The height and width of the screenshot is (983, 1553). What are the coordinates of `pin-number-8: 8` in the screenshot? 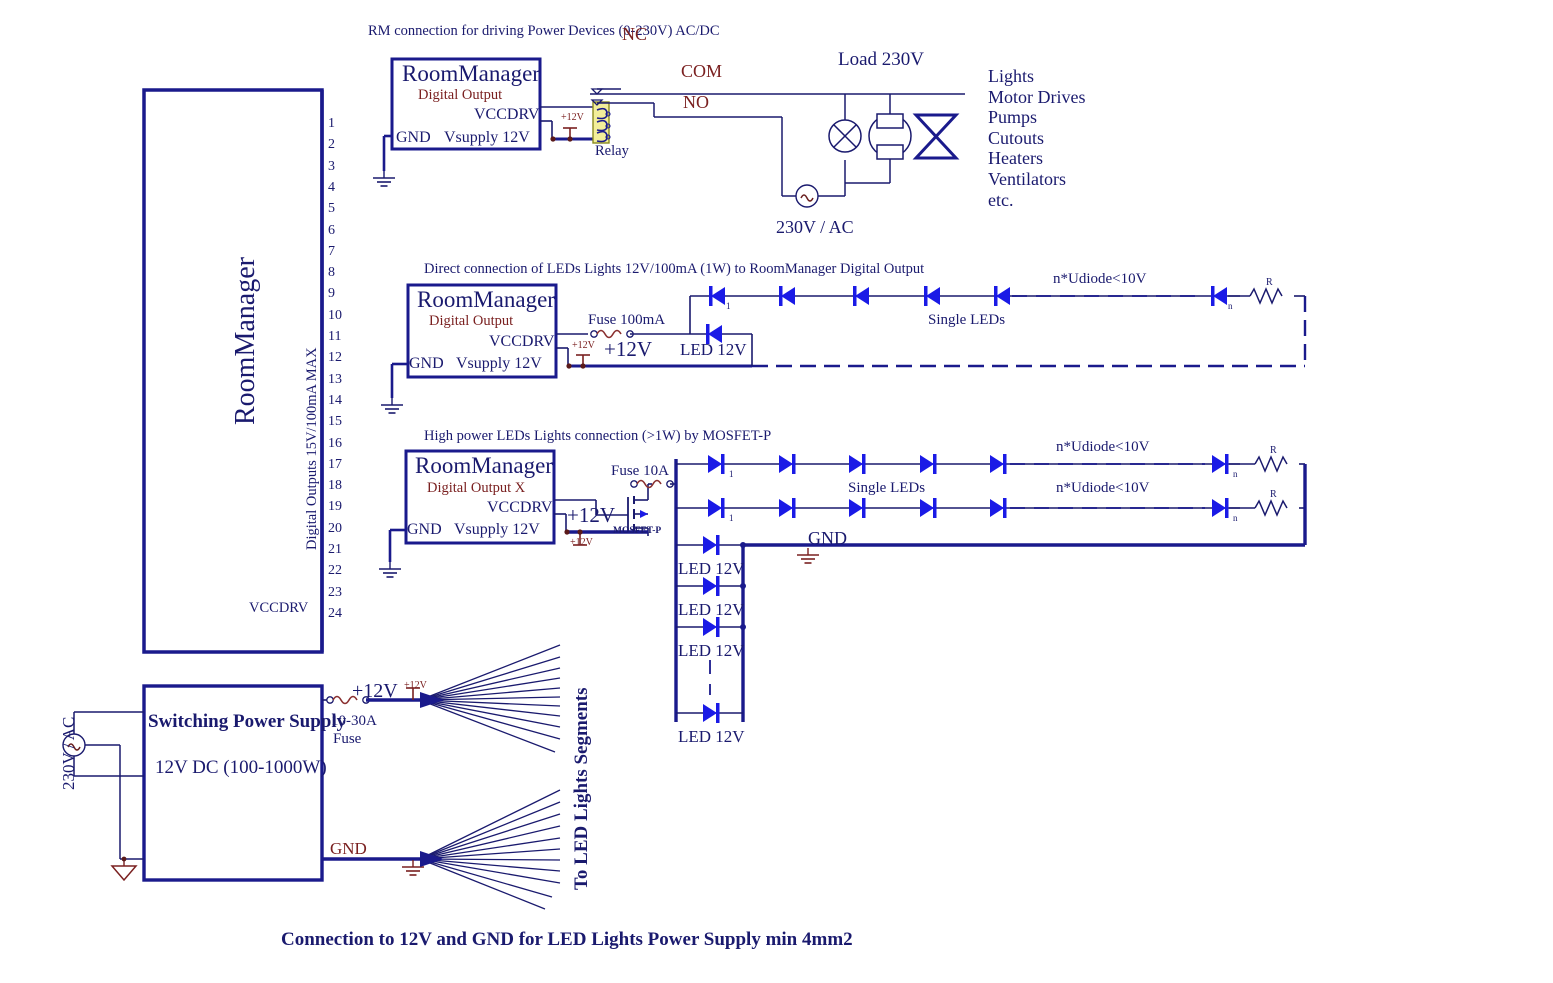 It's located at (331, 273).